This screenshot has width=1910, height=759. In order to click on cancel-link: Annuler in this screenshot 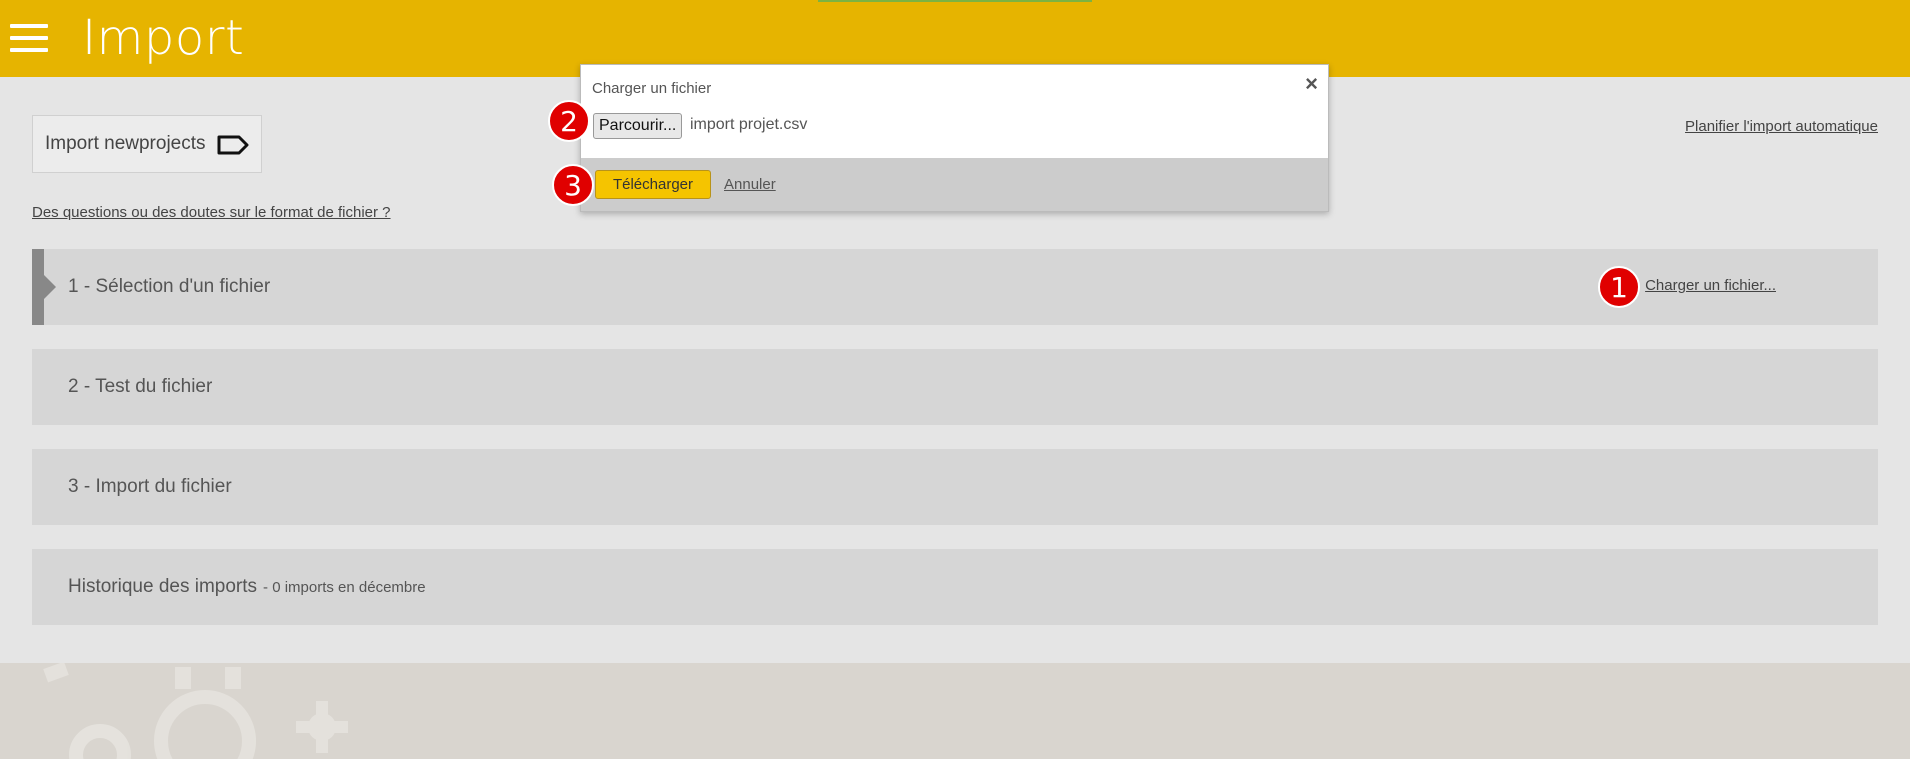, I will do `click(750, 184)`.